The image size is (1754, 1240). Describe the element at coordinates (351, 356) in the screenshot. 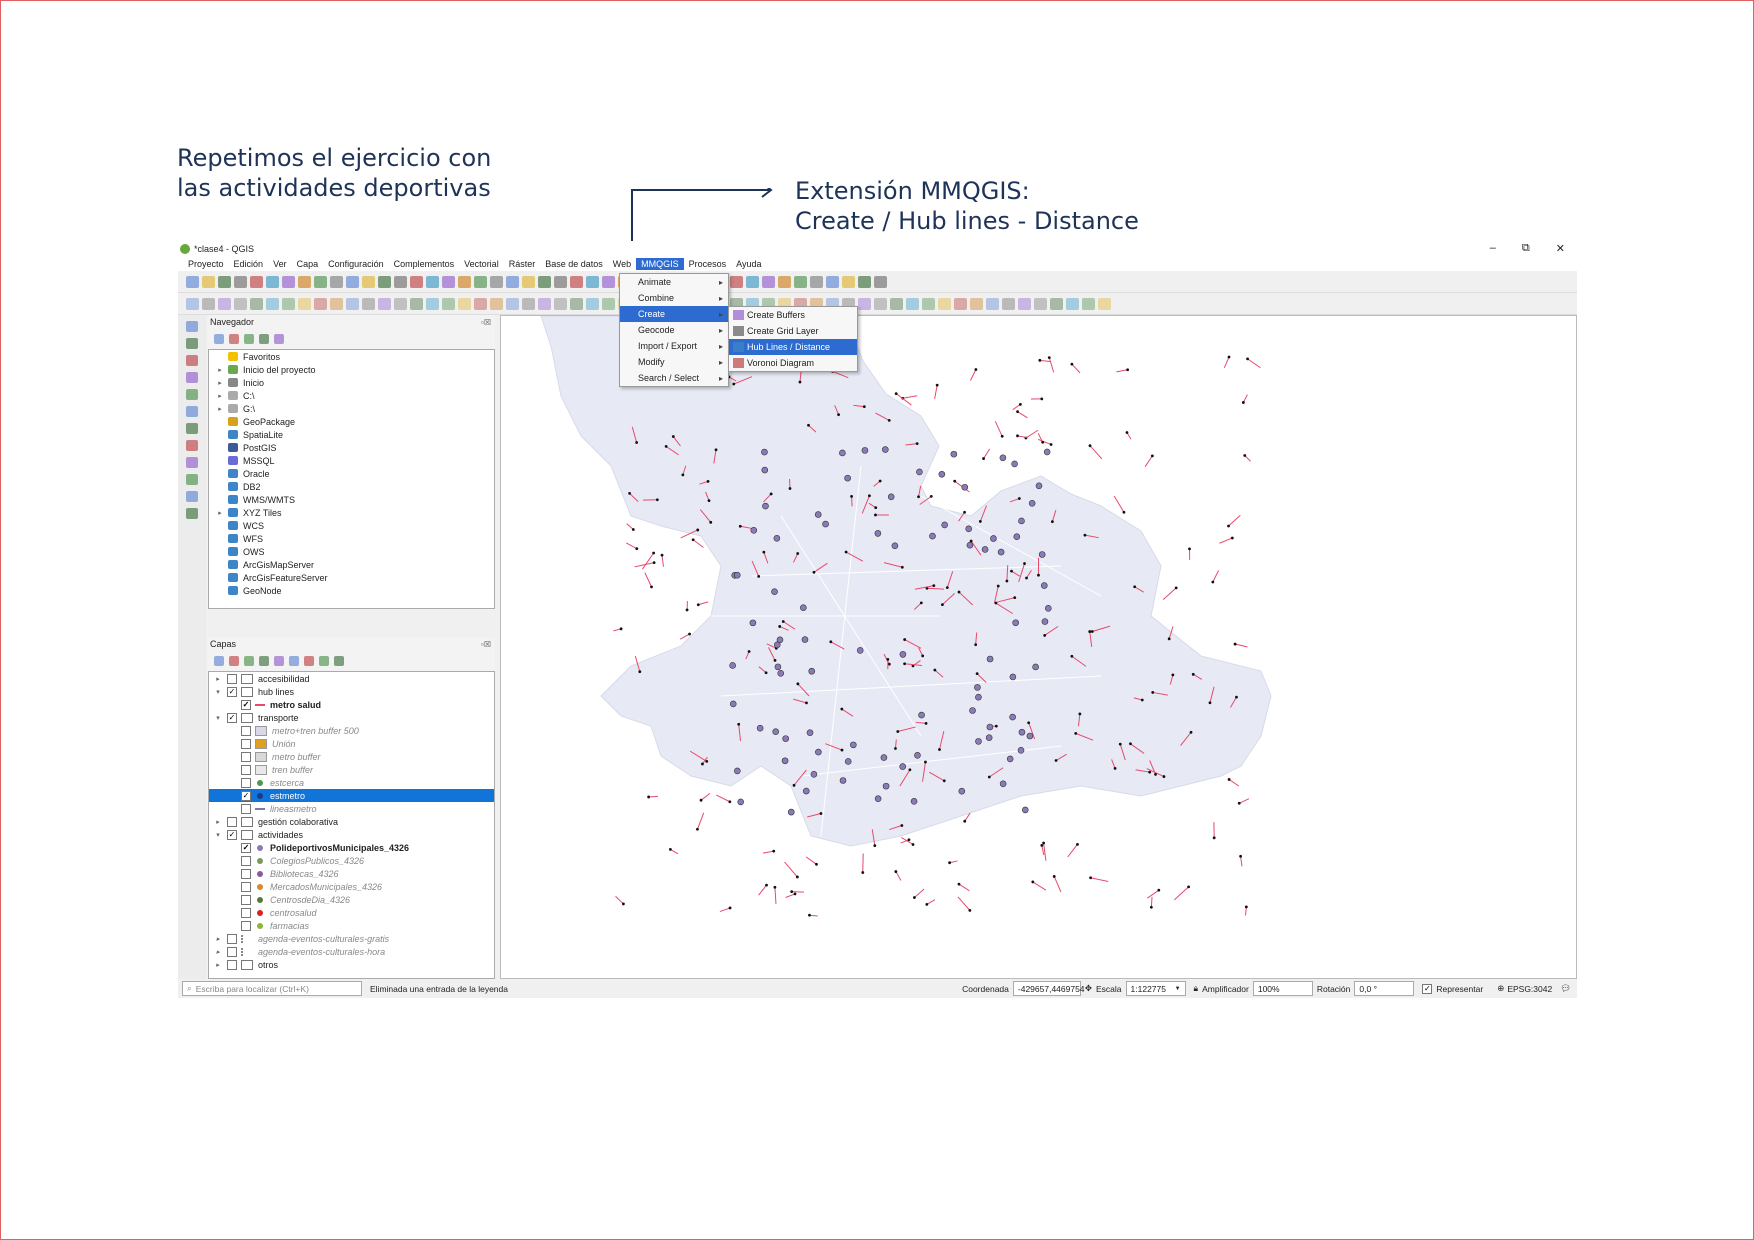

I see `navigator-item: Favoritos` at that location.